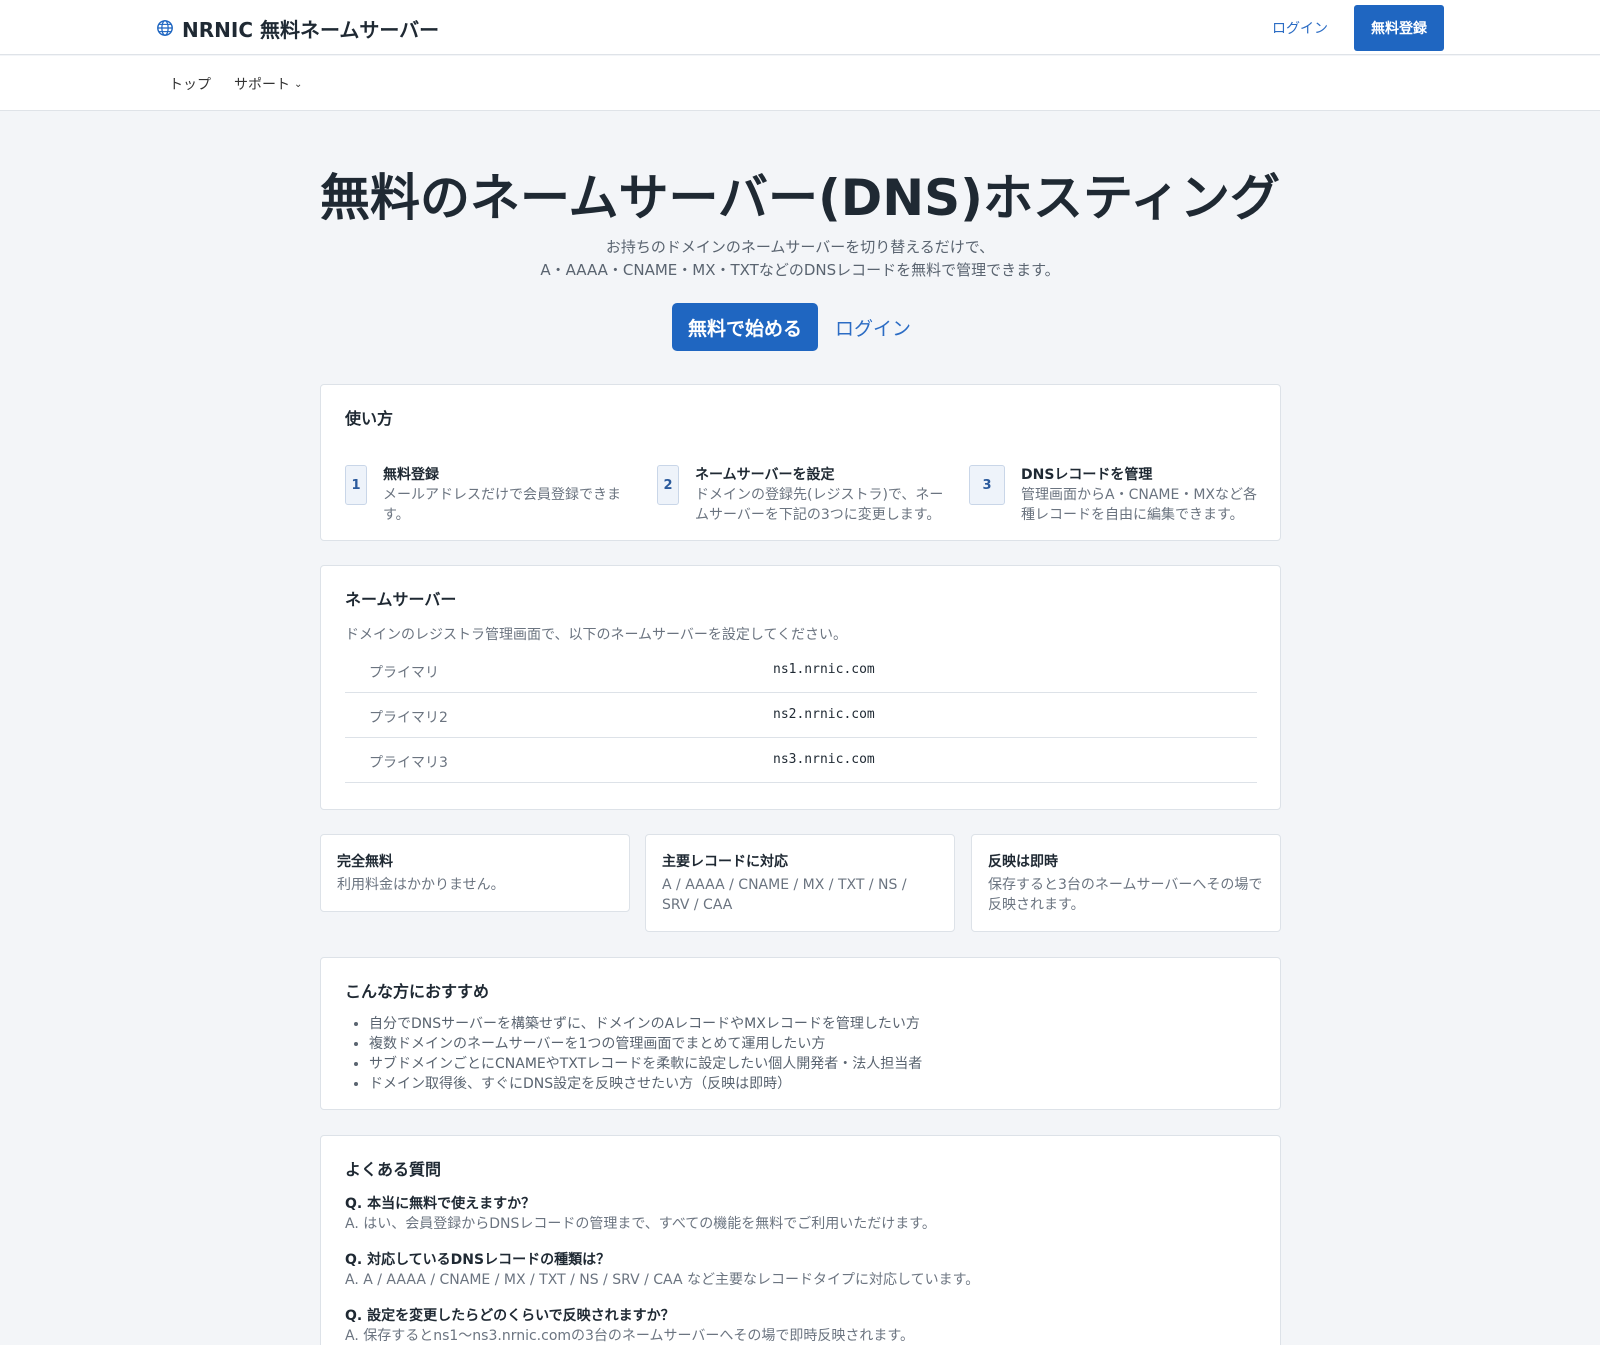 This screenshot has height=1345, width=1600. What do you see at coordinates (421, 885) in the screenshot?
I see `feature-description: 利用料金はかかりません。` at bounding box center [421, 885].